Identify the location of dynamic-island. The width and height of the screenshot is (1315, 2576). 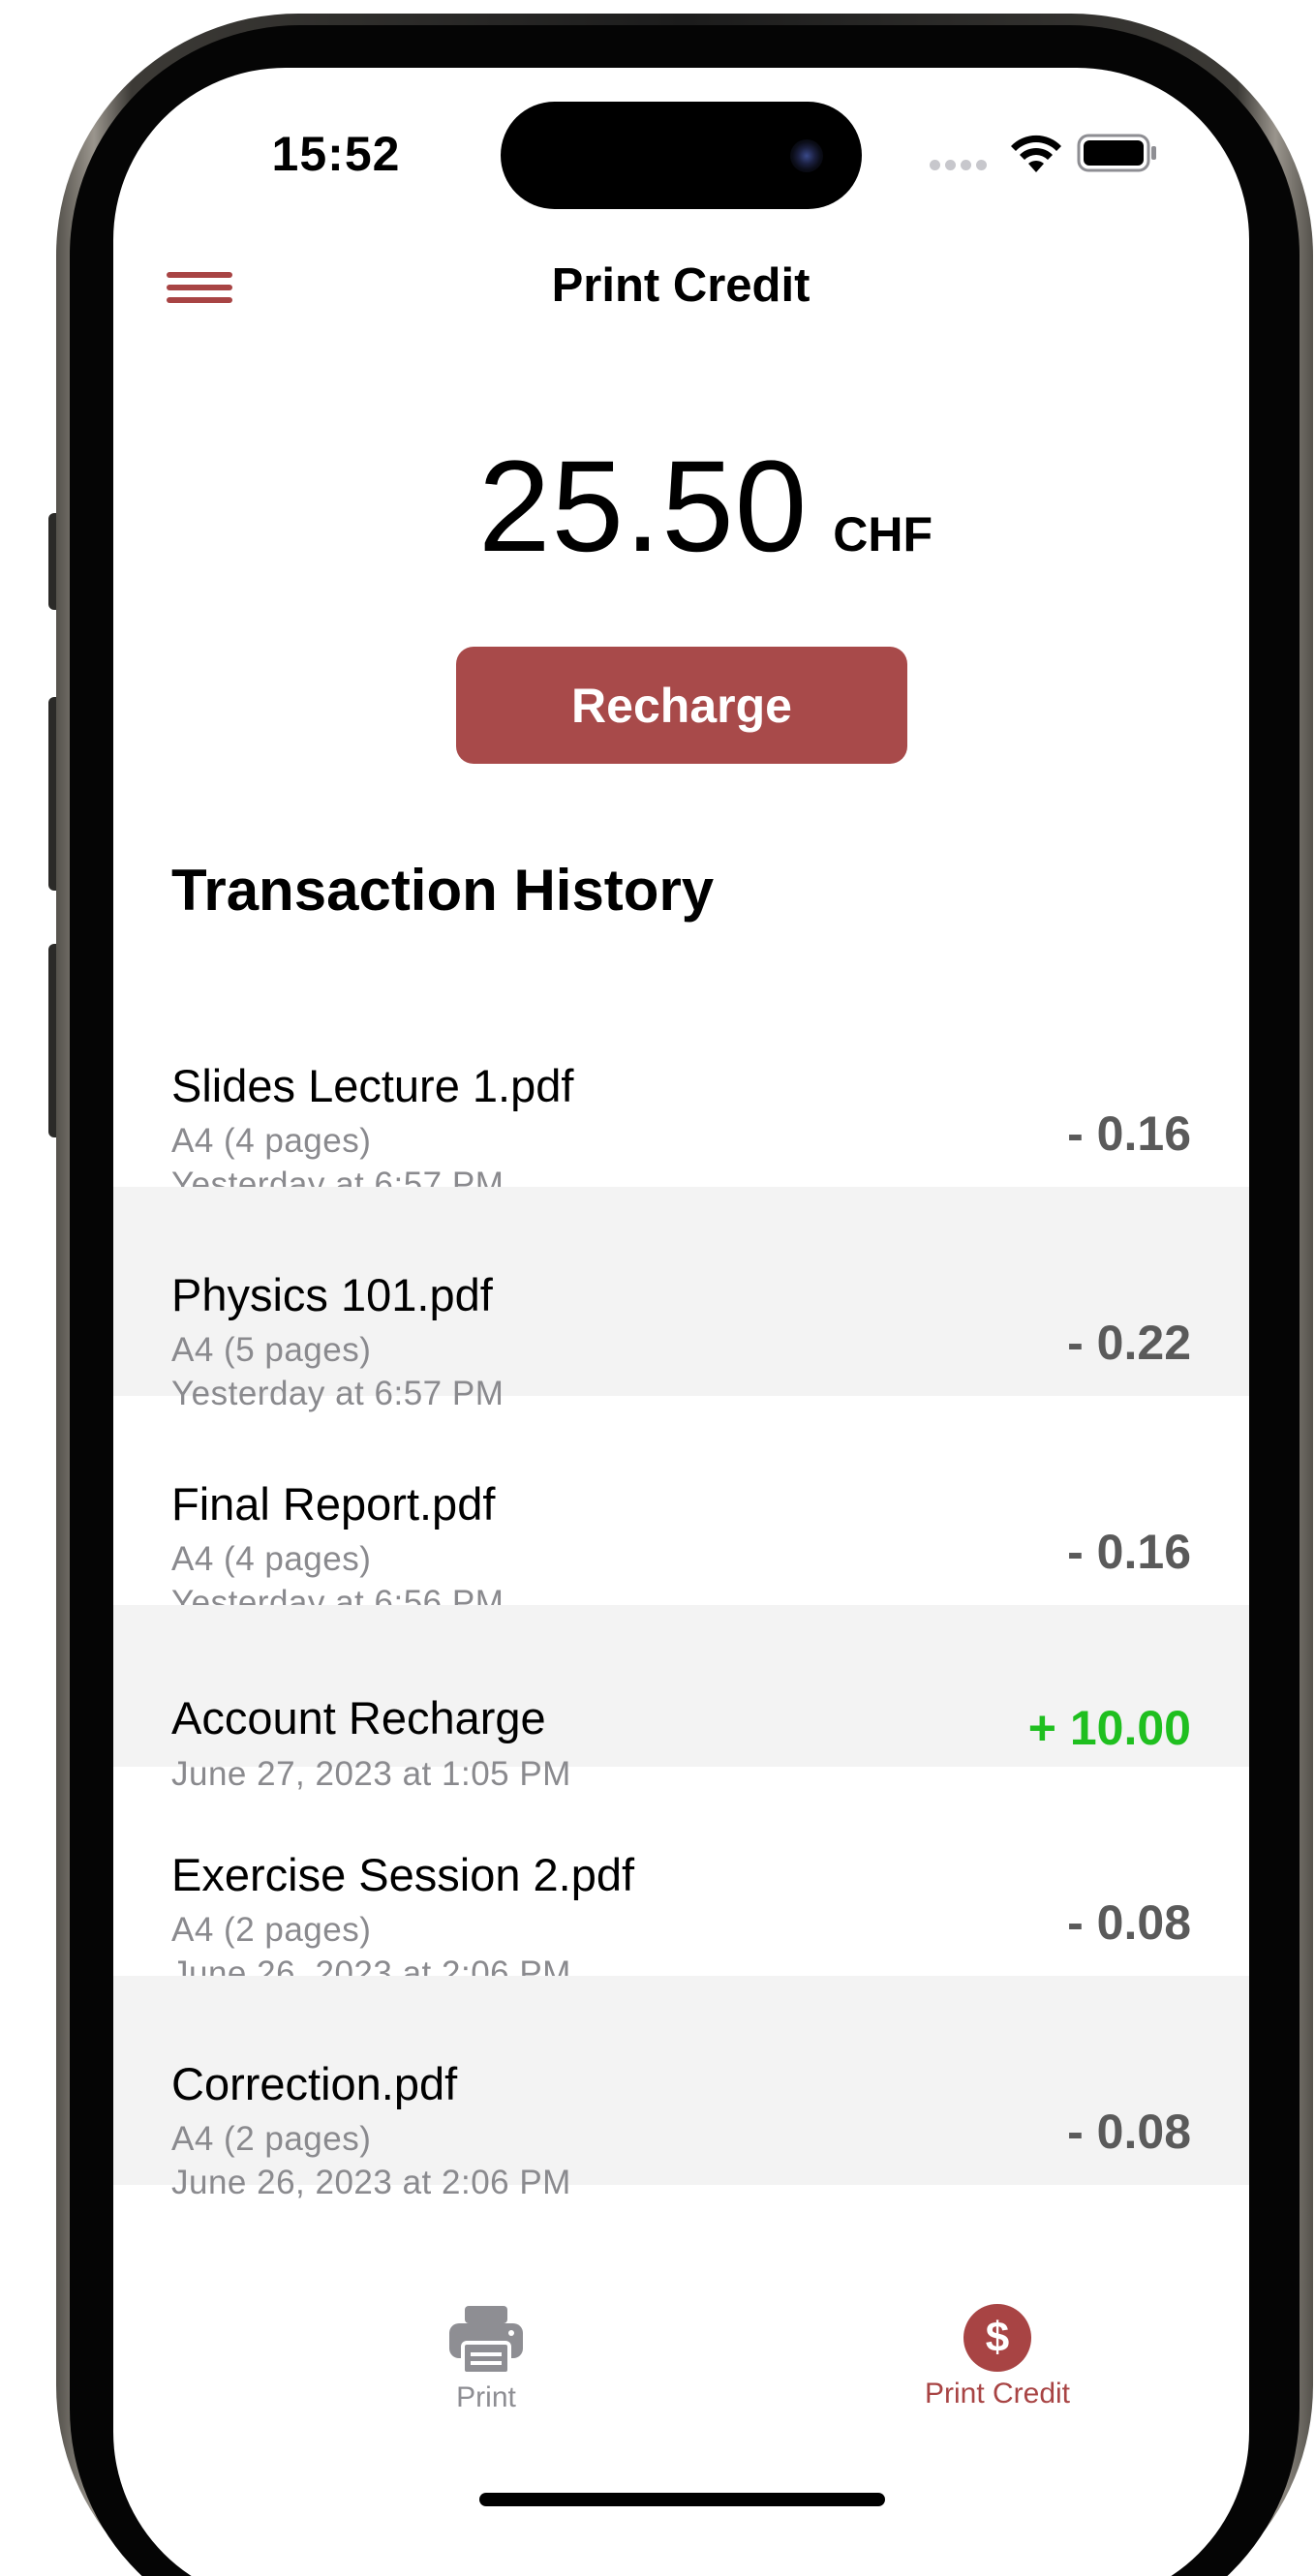
(682, 155).